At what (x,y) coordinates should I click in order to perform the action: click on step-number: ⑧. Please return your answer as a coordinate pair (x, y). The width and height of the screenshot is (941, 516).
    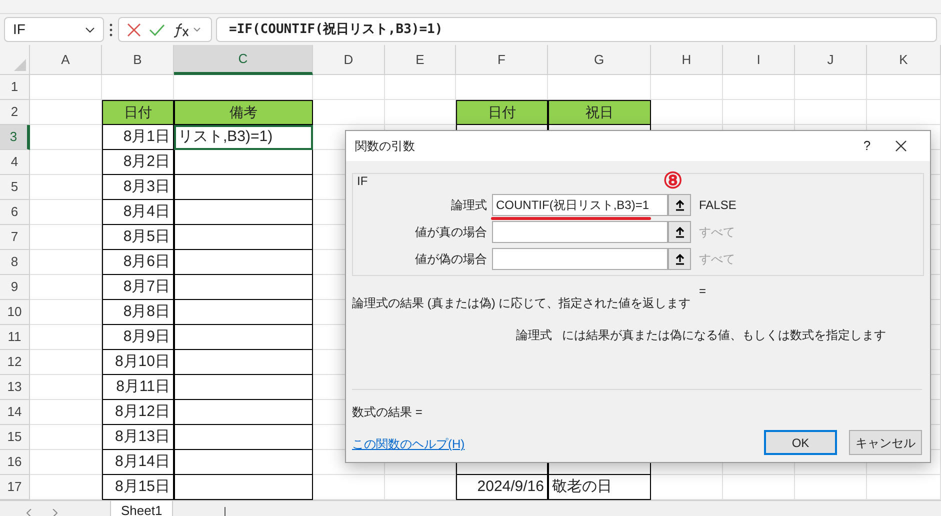
    Looking at the image, I should click on (673, 181).